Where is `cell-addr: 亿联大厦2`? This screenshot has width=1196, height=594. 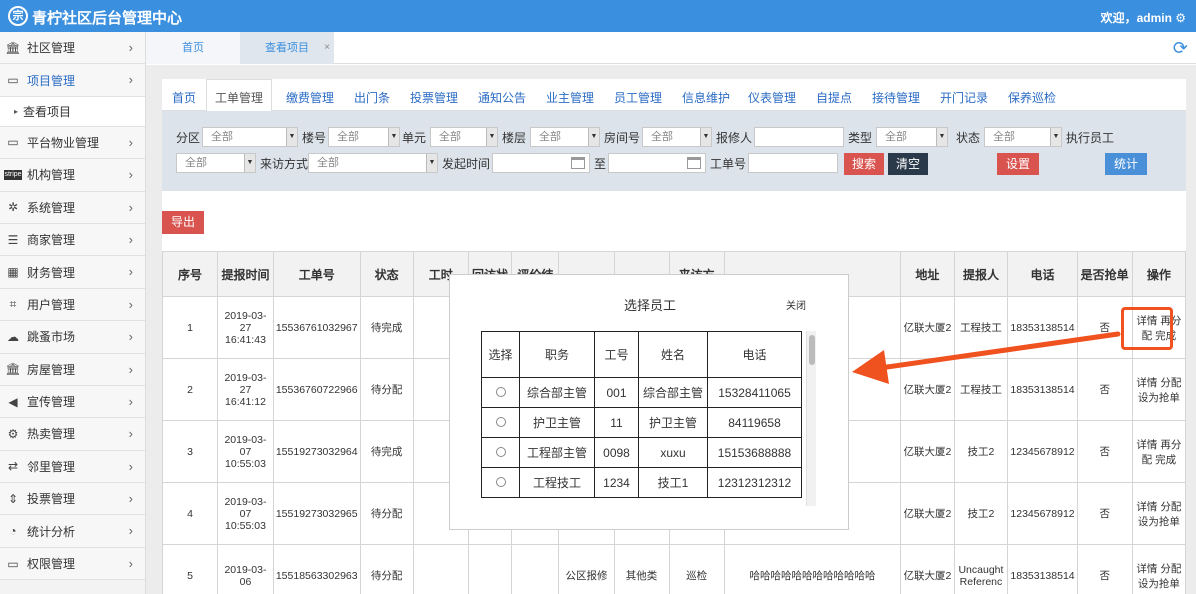 cell-addr: 亿联大厦2 is located at coordinates (927, 569).